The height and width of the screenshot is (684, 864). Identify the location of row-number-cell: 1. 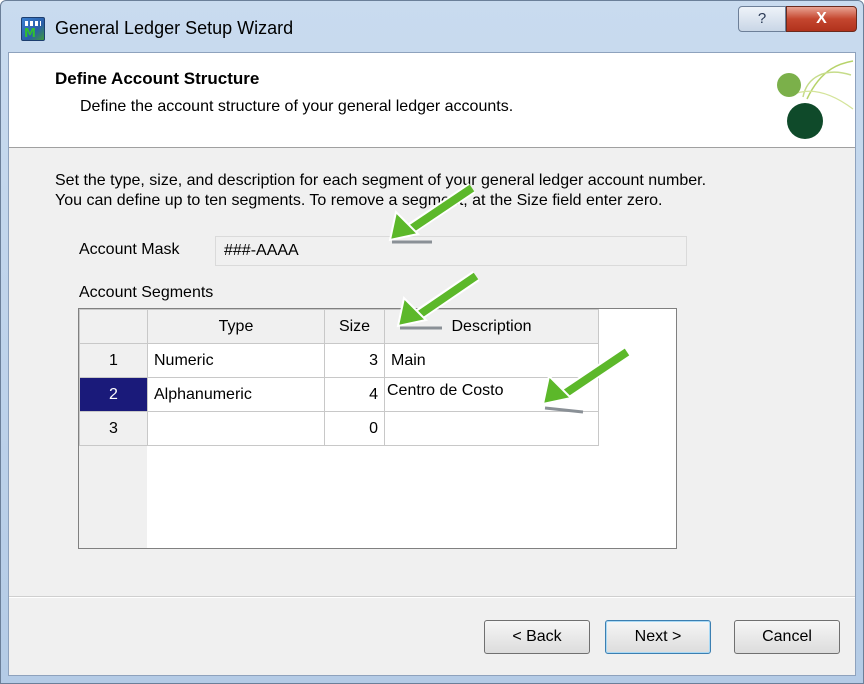
(113, 360).